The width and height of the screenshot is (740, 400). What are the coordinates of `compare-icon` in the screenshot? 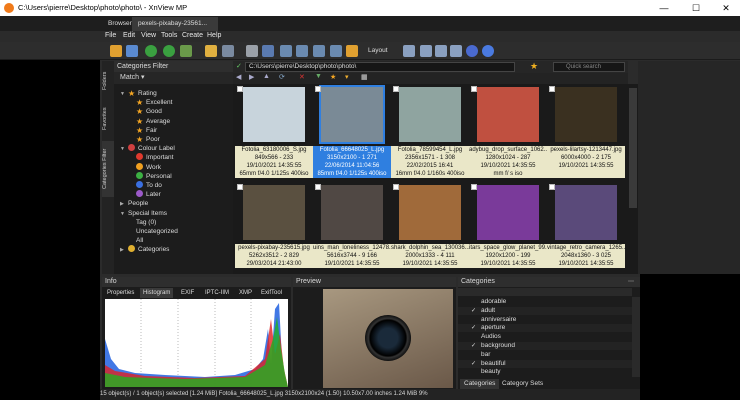 It's located at (302, 51).